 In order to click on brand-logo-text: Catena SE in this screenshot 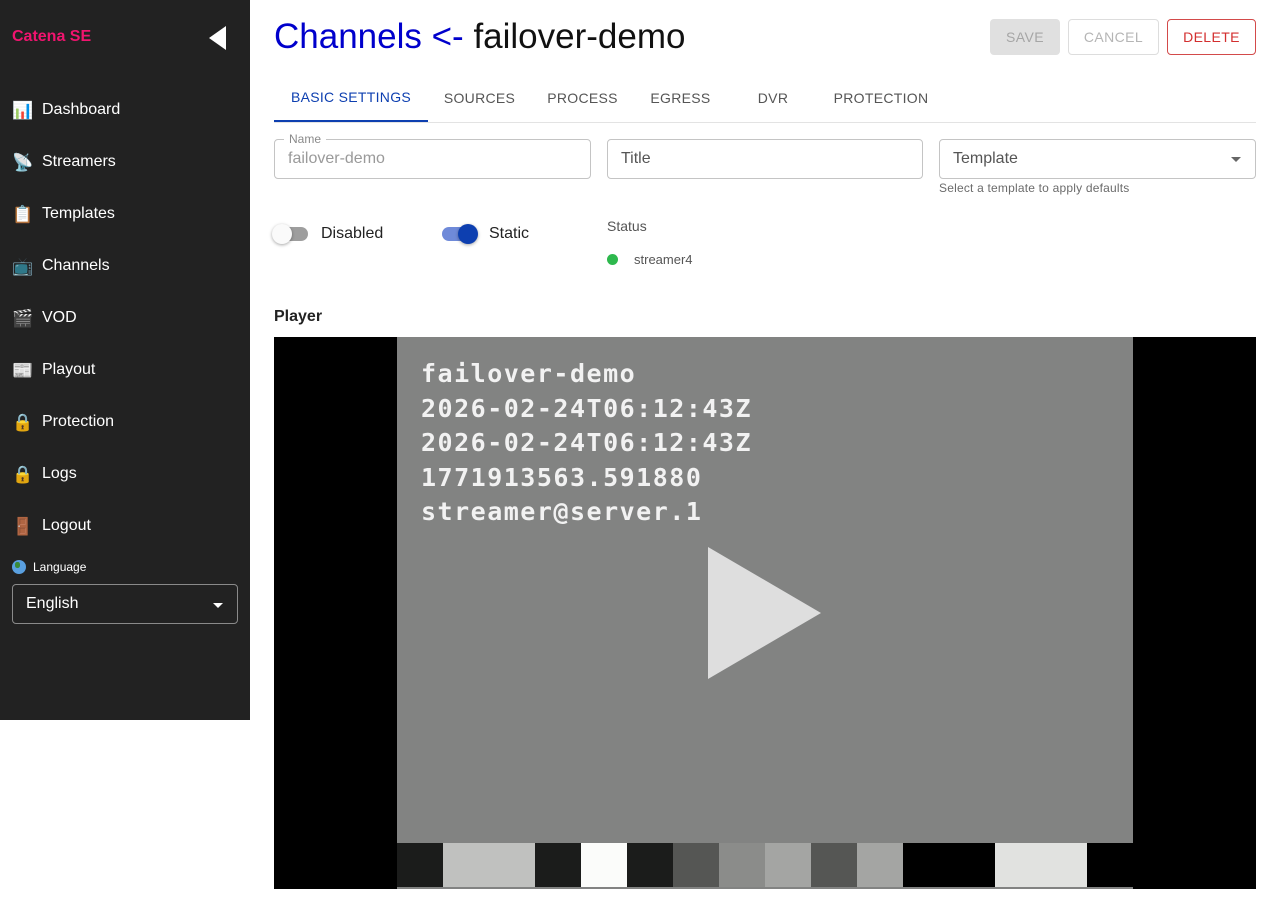, I will do `click(51, 37)`.